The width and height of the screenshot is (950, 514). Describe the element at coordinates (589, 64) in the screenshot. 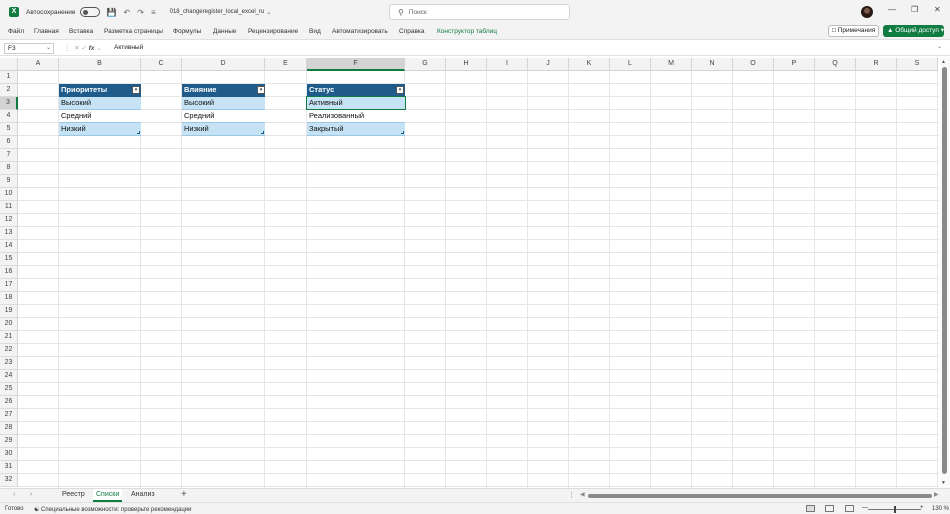

I see `column-header: K` at that location.